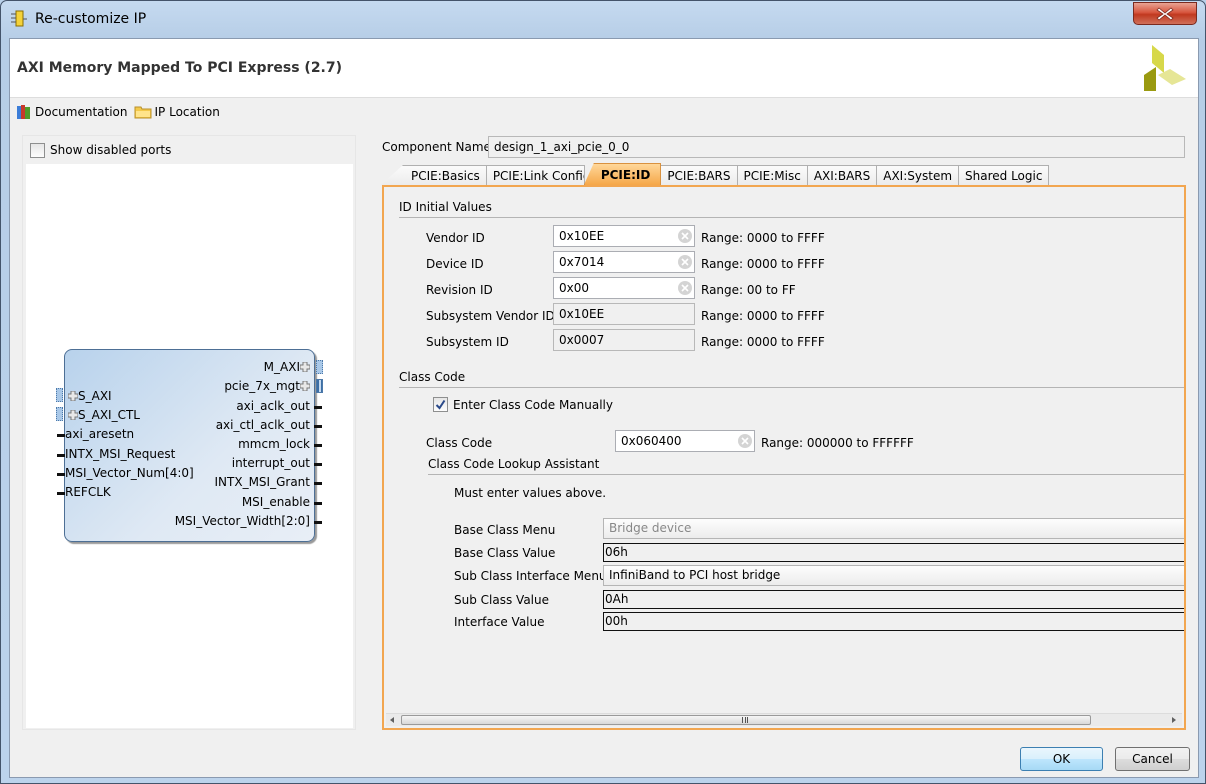  Describe the element at coordinates (455, 264) in the screenshot. I see `device-id-label: Device ID` at that location.